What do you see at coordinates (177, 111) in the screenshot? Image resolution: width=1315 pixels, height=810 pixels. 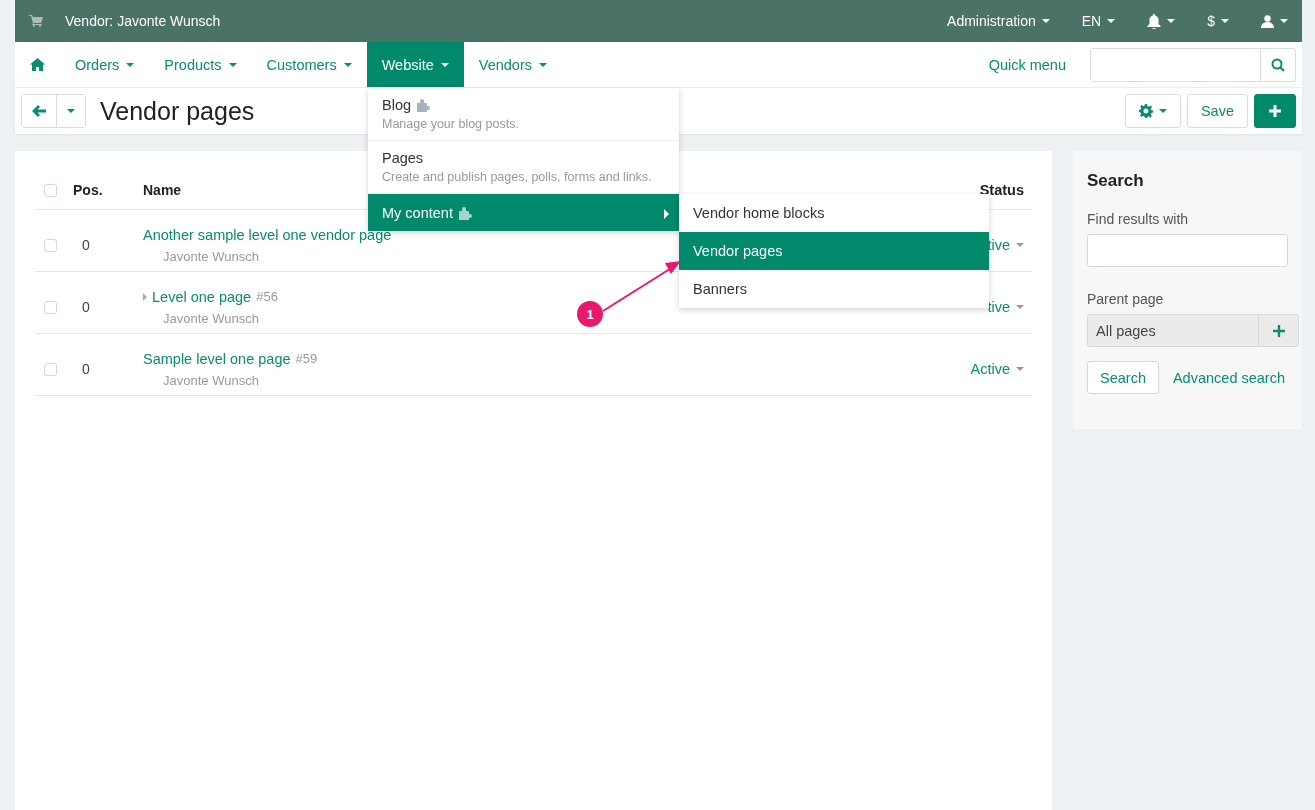 I see `page-title: Vendor pages` at bounding box center [177, 111].